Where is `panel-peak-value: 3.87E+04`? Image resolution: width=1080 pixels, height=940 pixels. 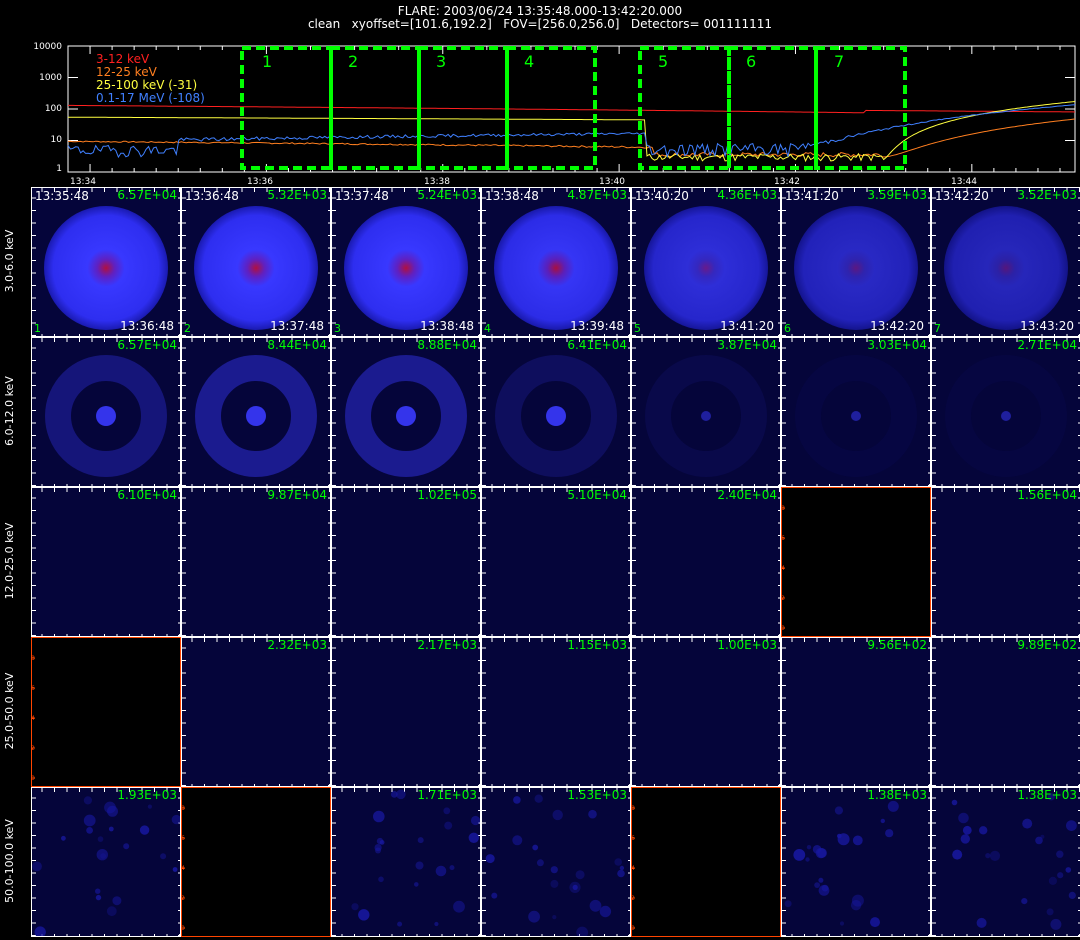 panel-peak-value: 3.87E+04 is located at coordinates (747, 345).